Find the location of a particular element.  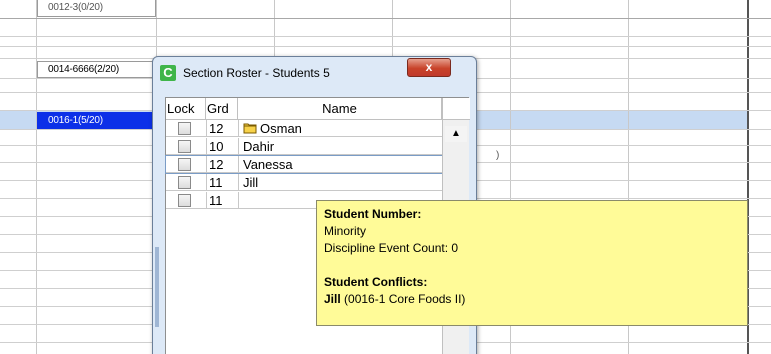

column-header-name: Name is located at coordinates (340, 109).